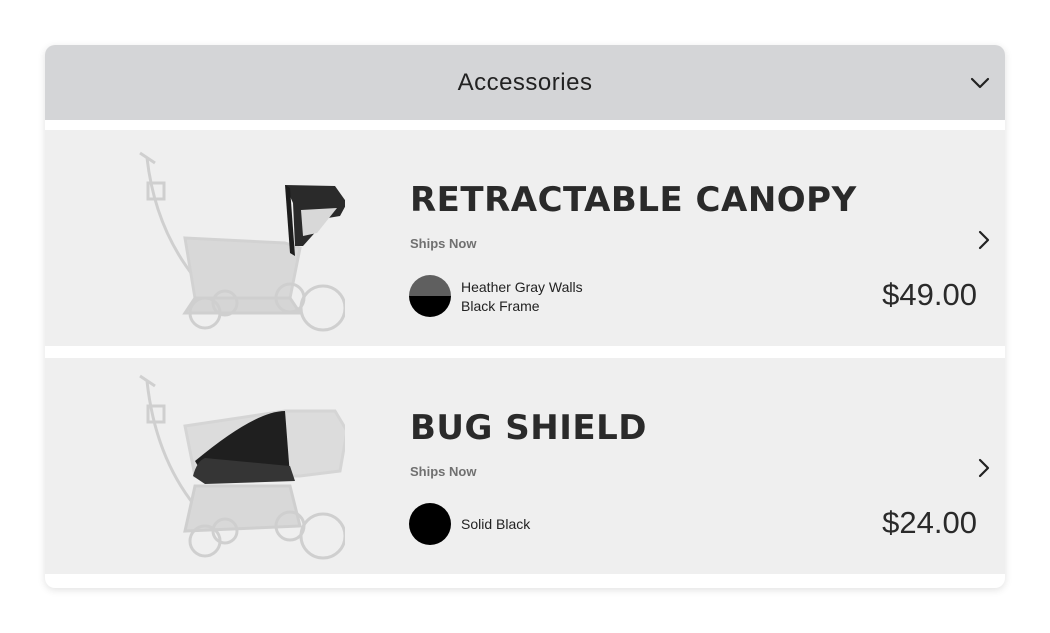 This screenshot has height=633, width=1050. What do you see at coordinates (633, 200) in the screenshot?
I see `product-title: RETRACTABLE CANOPY` at bounding box center [633, 200].